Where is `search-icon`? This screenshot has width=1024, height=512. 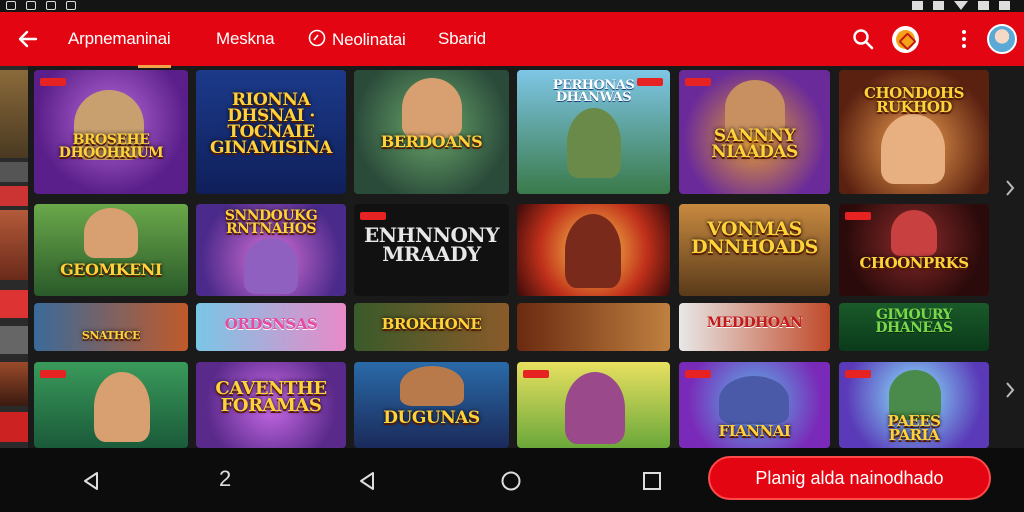
search-icon is located at coordinates (863, 39).